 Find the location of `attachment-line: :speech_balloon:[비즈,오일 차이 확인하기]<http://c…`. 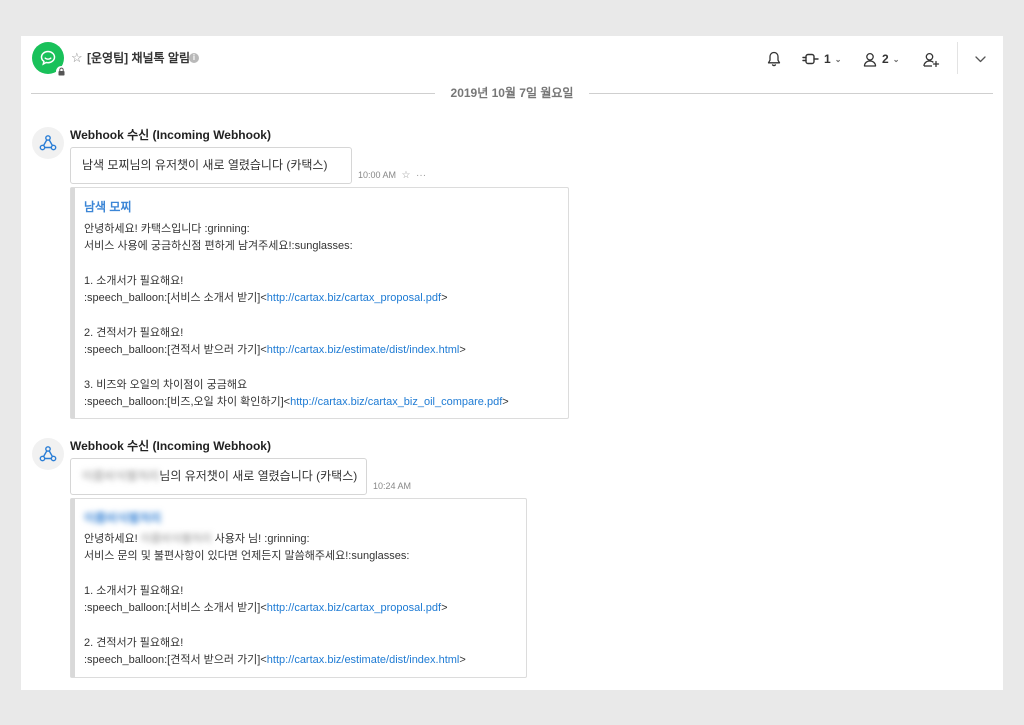

attachment-line: :speech_balloon:[비즈,오일 차이 확인하기]<http://c… is located at coordinates (296, 402).